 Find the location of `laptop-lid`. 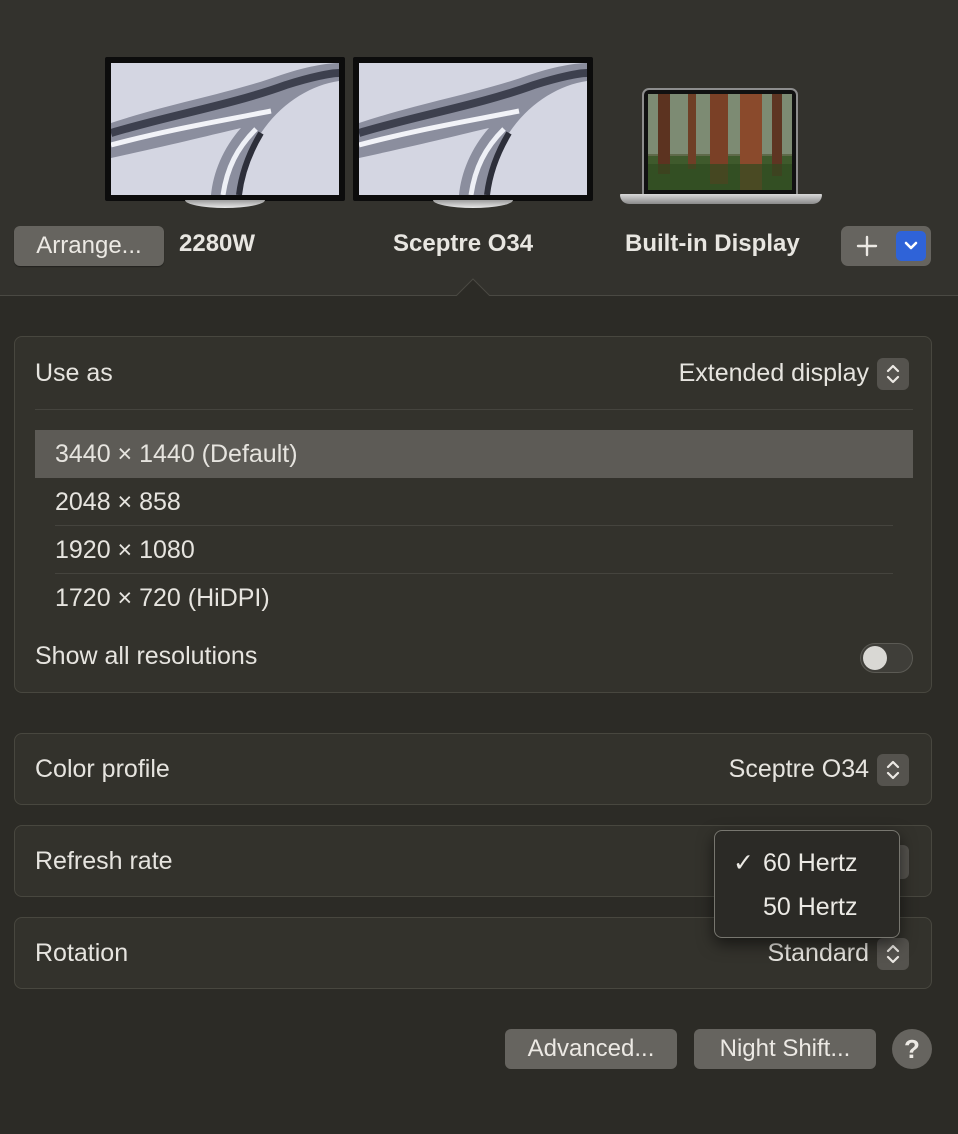

laptop-lid is located at coordinates (720, 142).